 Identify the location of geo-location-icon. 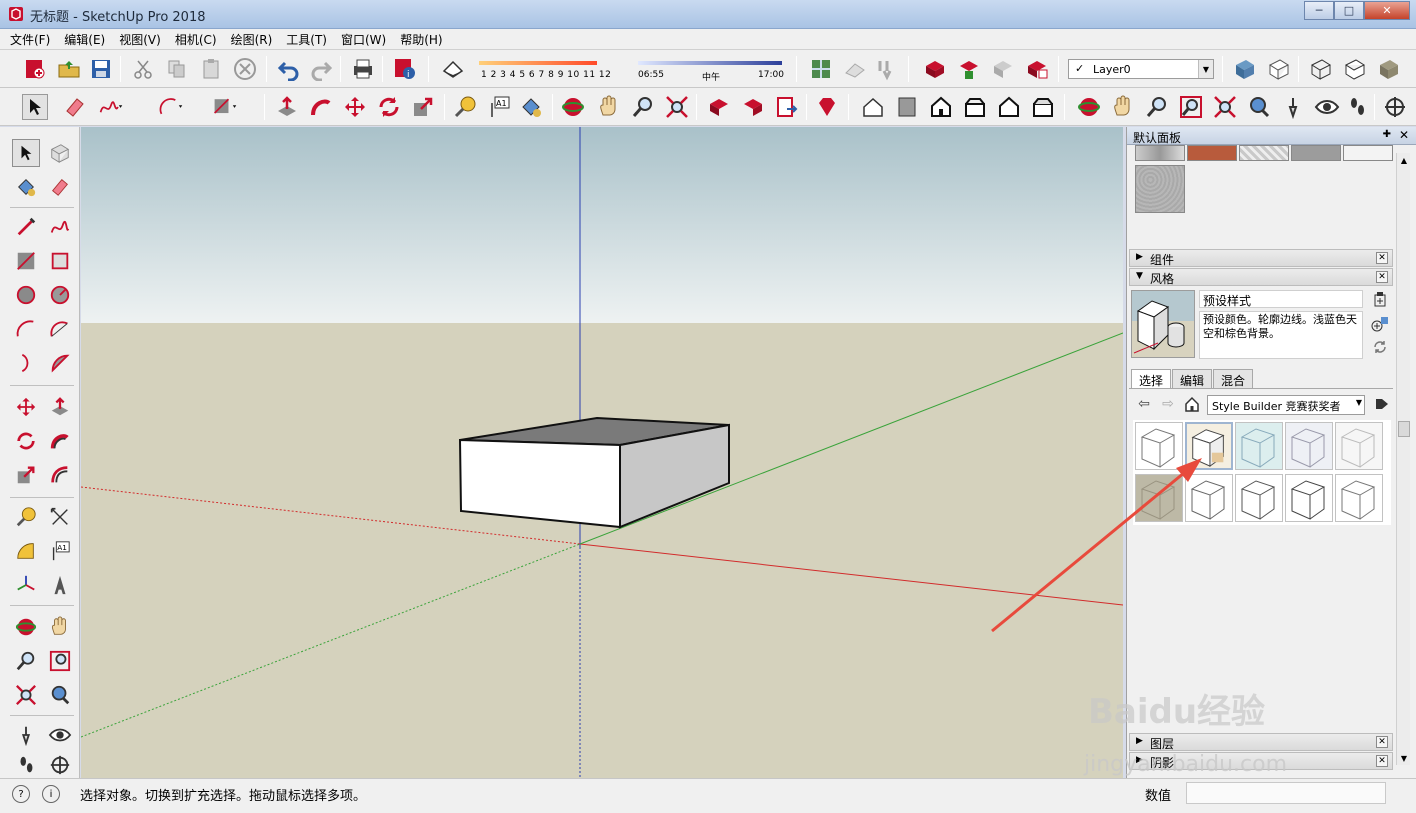
(821, 69).